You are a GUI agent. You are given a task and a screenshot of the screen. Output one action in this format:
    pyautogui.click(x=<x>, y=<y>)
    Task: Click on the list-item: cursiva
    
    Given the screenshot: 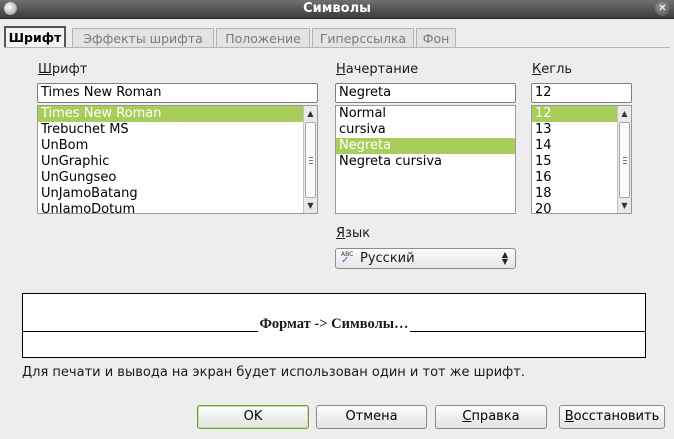 What is the action you would take?
    pyautogui.click(x=425, y=130)
    